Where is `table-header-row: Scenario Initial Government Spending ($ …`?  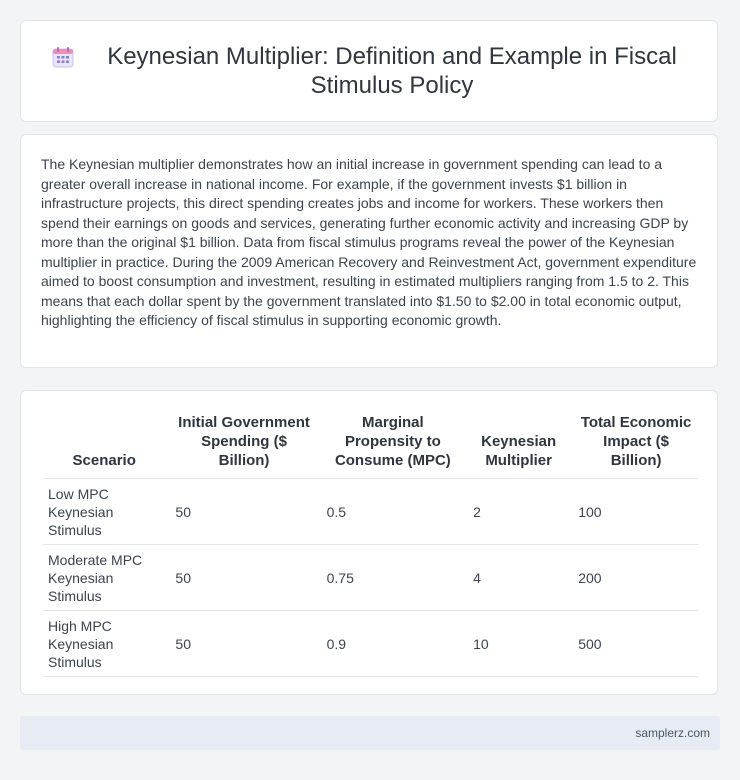 table-header-row: Scenario Initial Government Spending ($ … is located at coordinates (370, 446).